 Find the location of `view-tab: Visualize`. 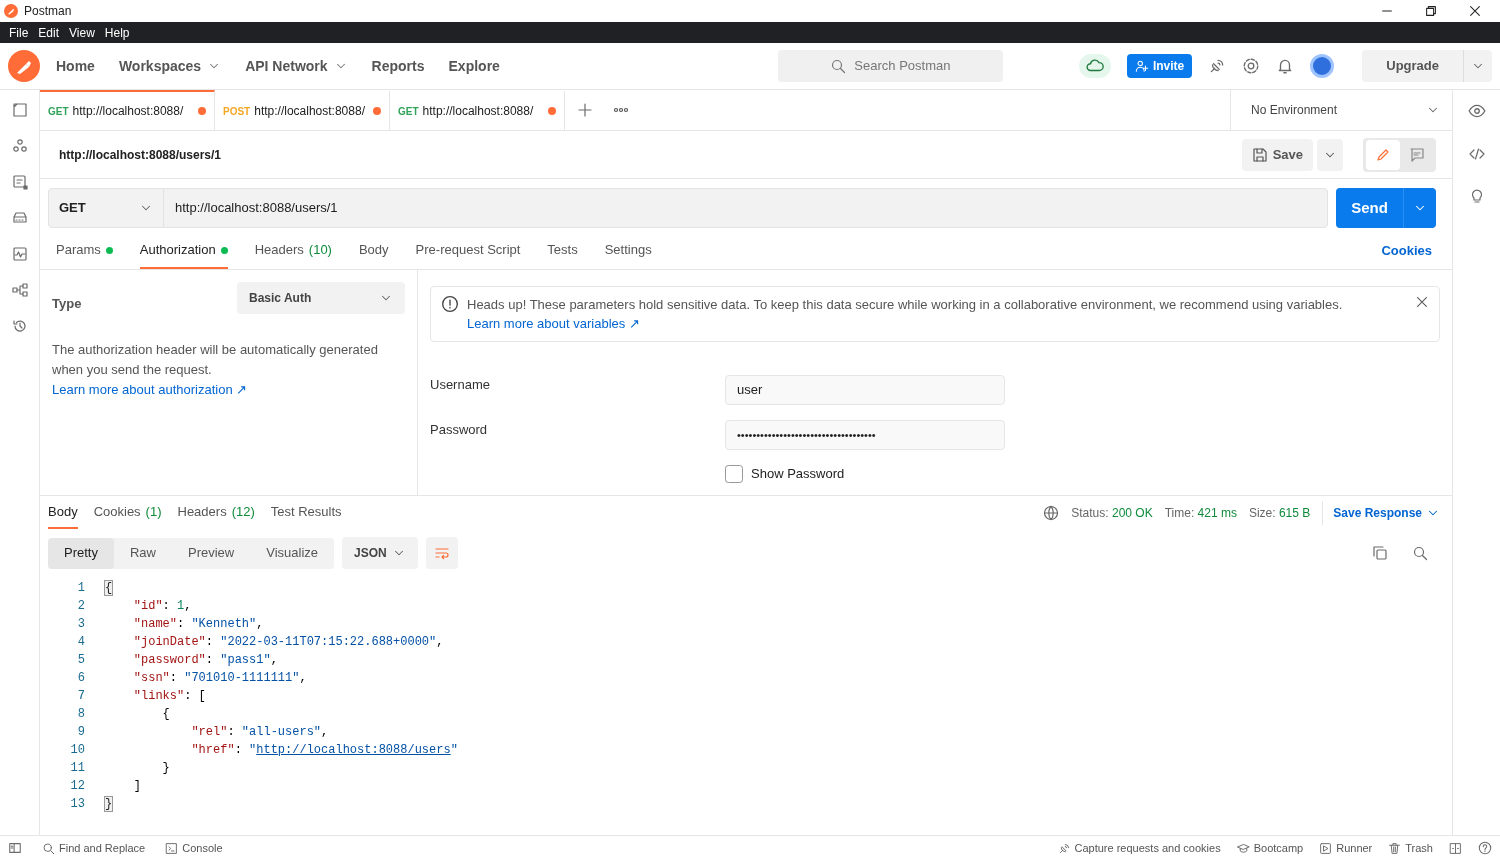

view-tab: Visualize is located at coordinates (292, 553).